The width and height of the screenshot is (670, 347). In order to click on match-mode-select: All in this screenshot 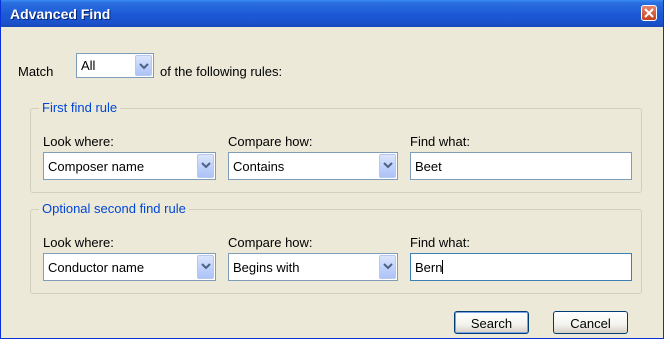, I will do `click(115, 65)`.